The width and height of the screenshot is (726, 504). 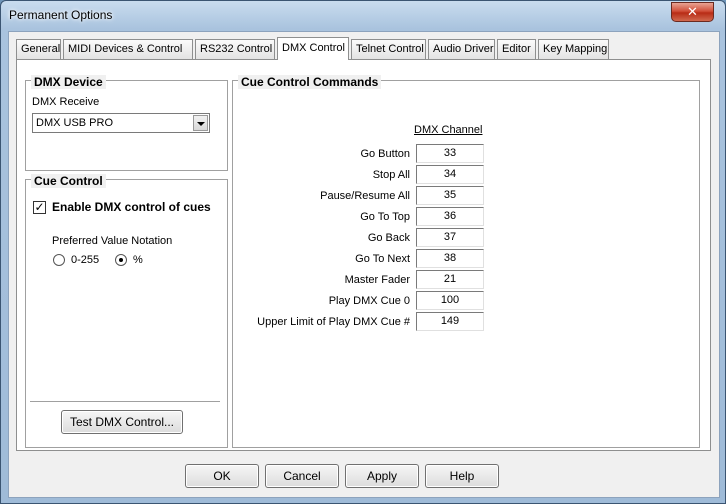 What do you see at coordinates (450, 300) in the screenshot?
I see `play-dmx-cue-0-field: 100` at bounding box center [450, 300].